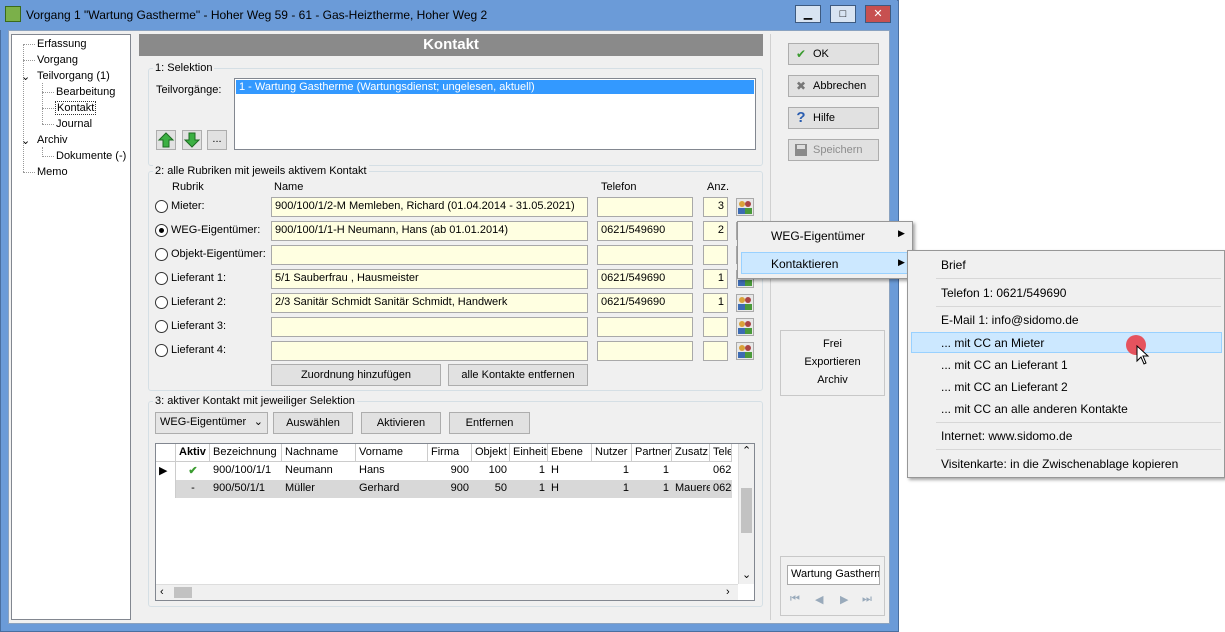  What do you see at coordinates (193, 453) in the screenshot?
I see `grid-column-header: Aktiv` at bounding box center [193, 453].